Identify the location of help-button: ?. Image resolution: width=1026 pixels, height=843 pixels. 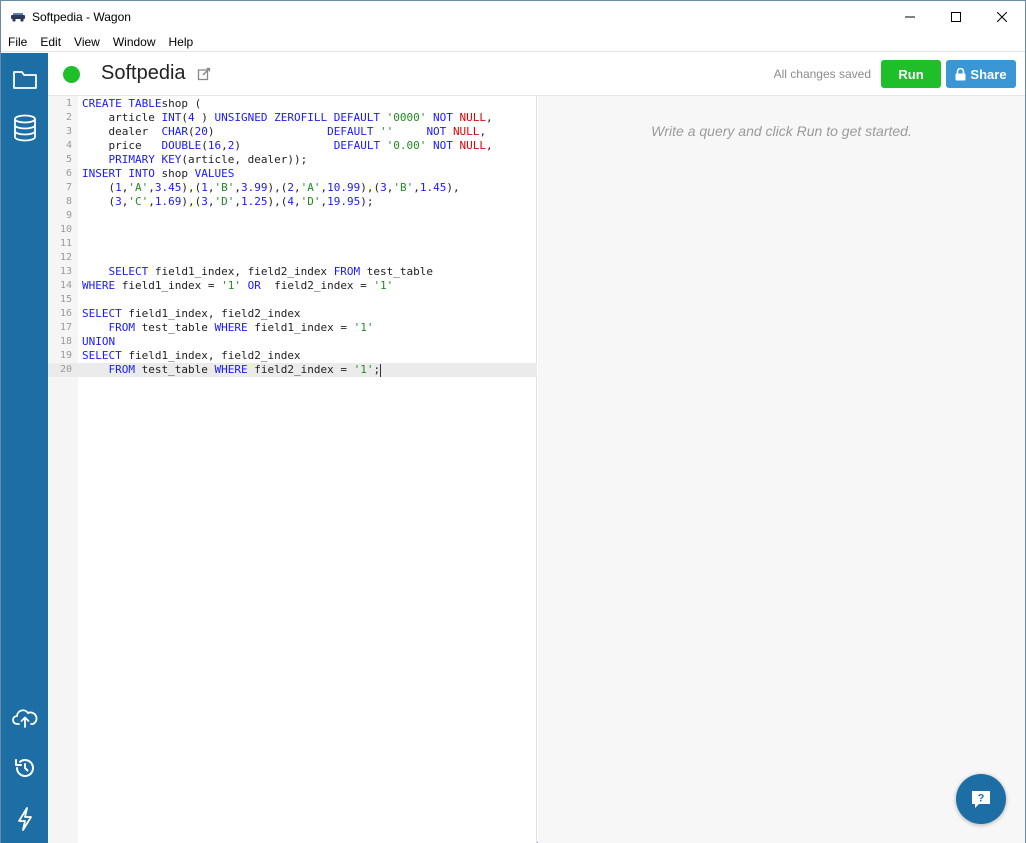
(981, 799).